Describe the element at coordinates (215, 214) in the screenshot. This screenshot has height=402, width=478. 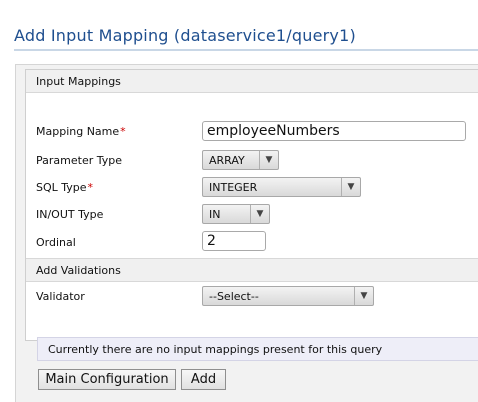
I see `in-out-type-value: IN` at that location.